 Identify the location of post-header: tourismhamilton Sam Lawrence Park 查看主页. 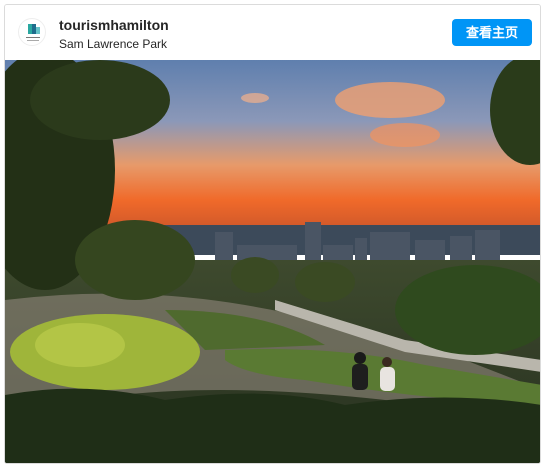
(272, 32).